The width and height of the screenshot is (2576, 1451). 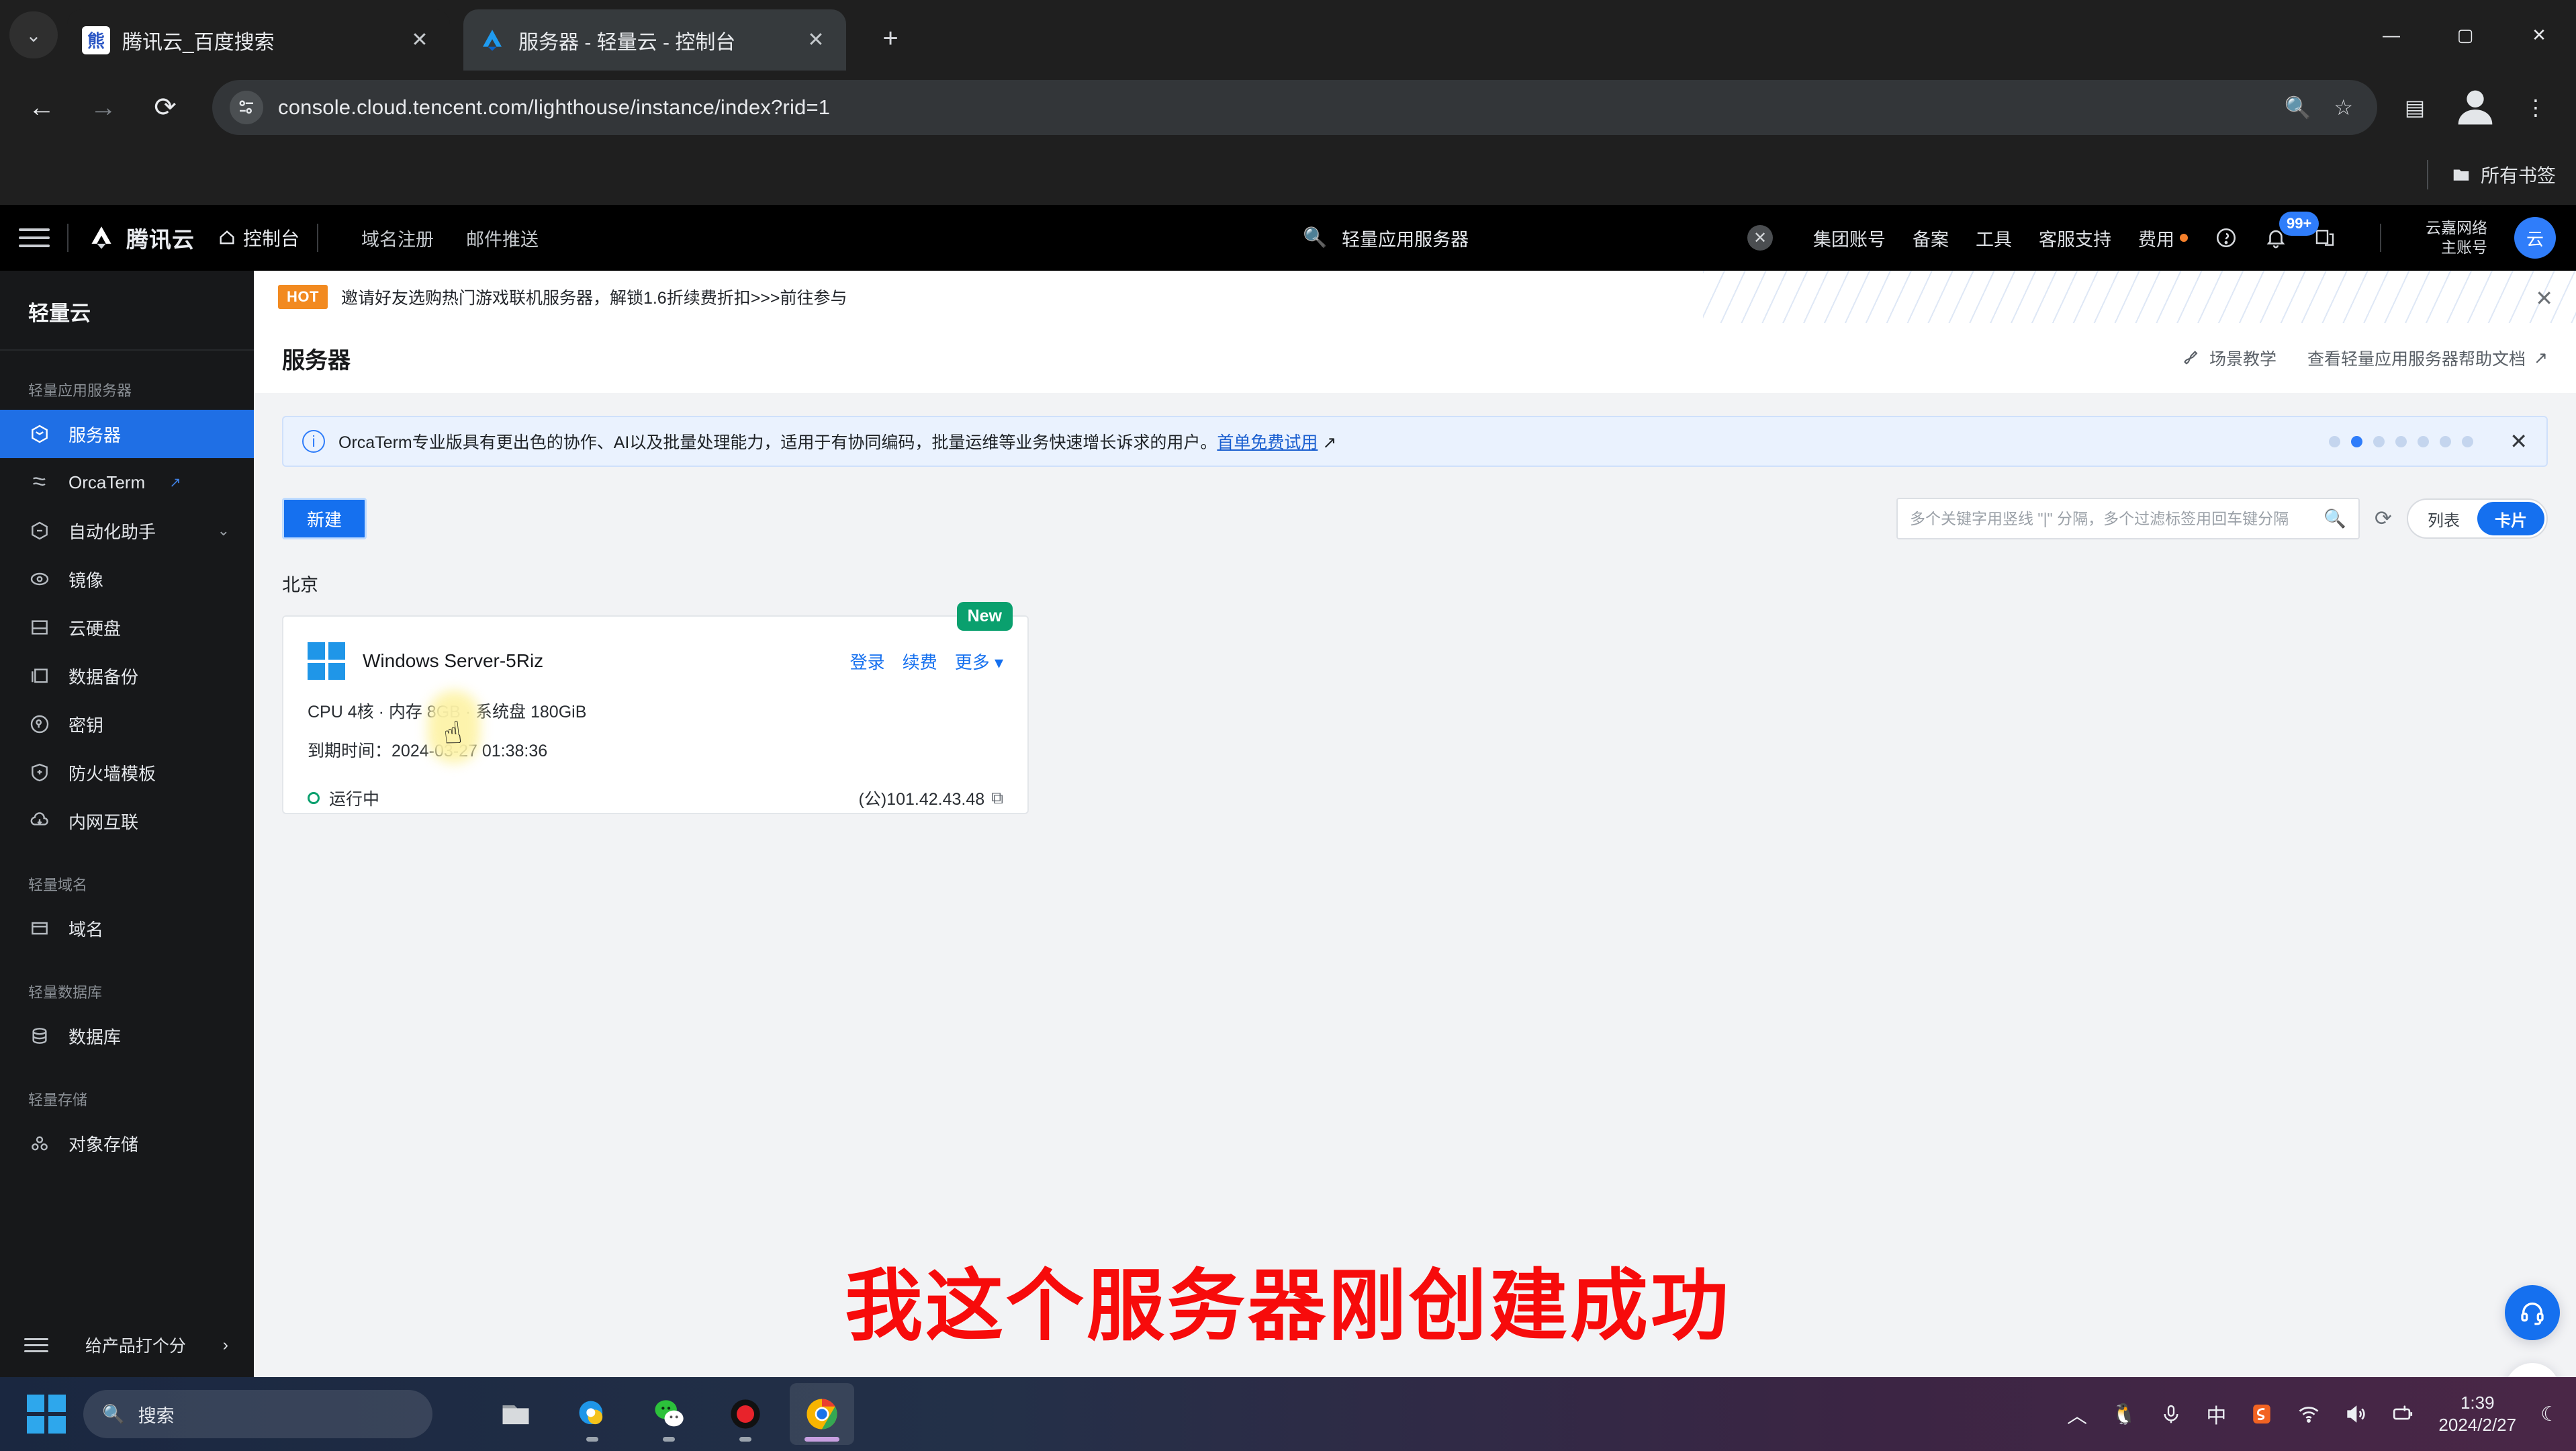 I want to click on workspace-icon, so click(x=2325, y=238).